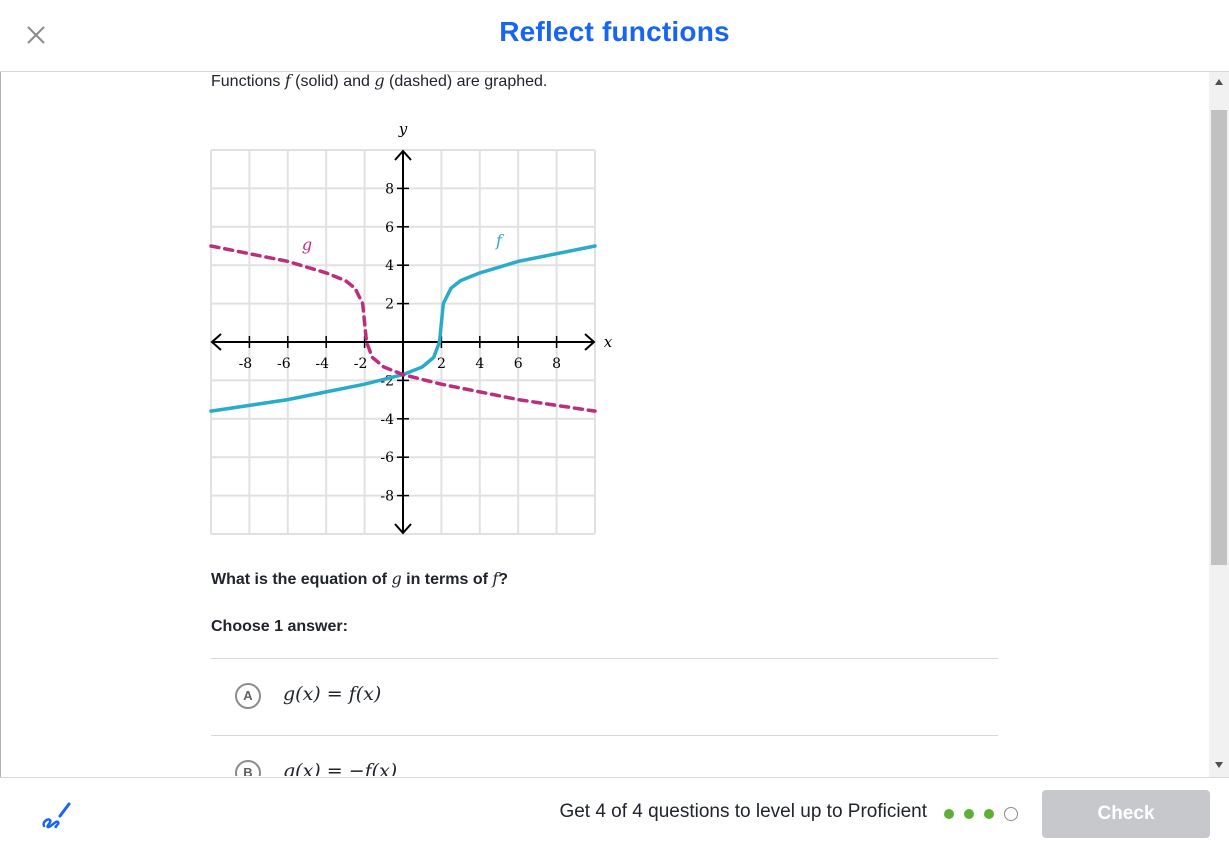 This screenshot has width=1229, height=850. I want to click on x-tick-label: 8, so click(556, 364).